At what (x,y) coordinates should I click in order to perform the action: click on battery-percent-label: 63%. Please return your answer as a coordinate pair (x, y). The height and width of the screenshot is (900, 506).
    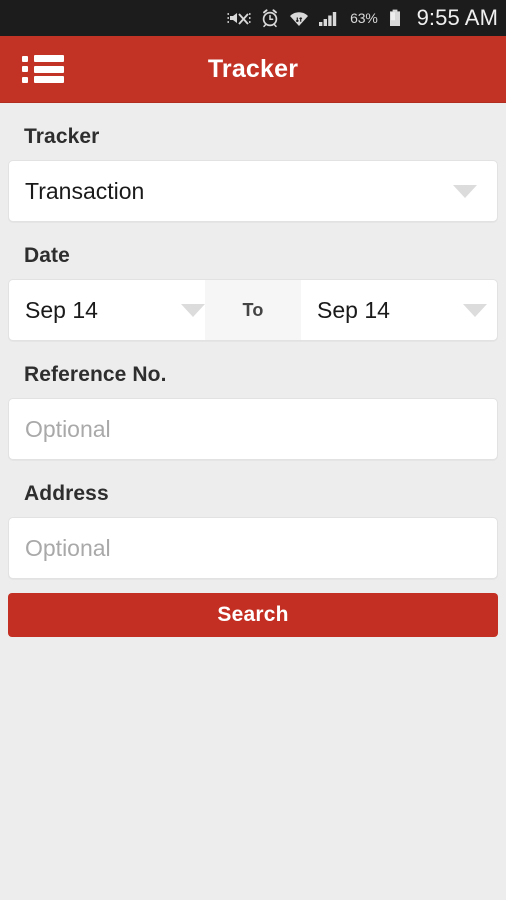
    Looking at the image, I should click on (364, 18).